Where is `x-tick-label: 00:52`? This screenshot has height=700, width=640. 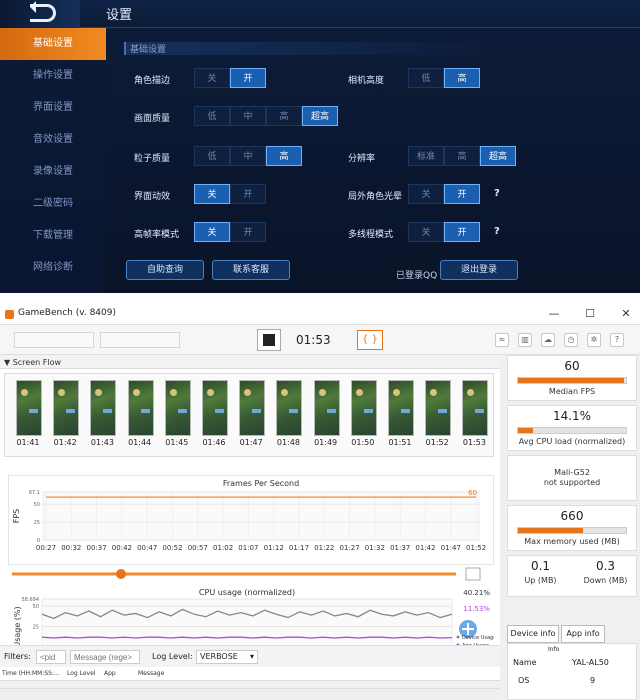
x-tick-label: 00:52 is located at coordinates (172, 548).